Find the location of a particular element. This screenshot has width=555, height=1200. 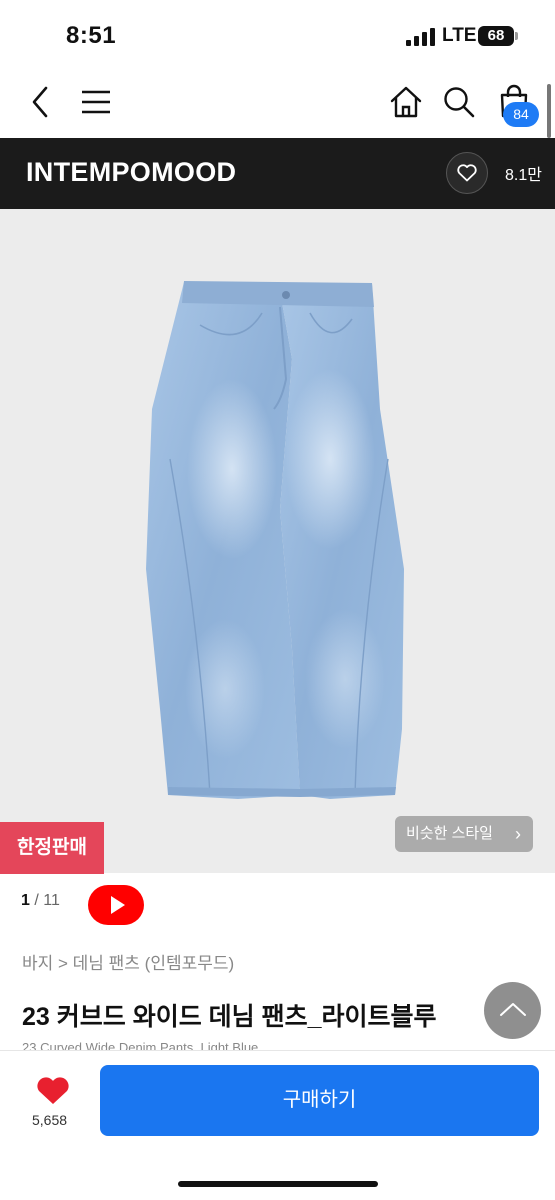

similar-style-button: 비슷한 스타일 › is located at coordinates (464, 834).